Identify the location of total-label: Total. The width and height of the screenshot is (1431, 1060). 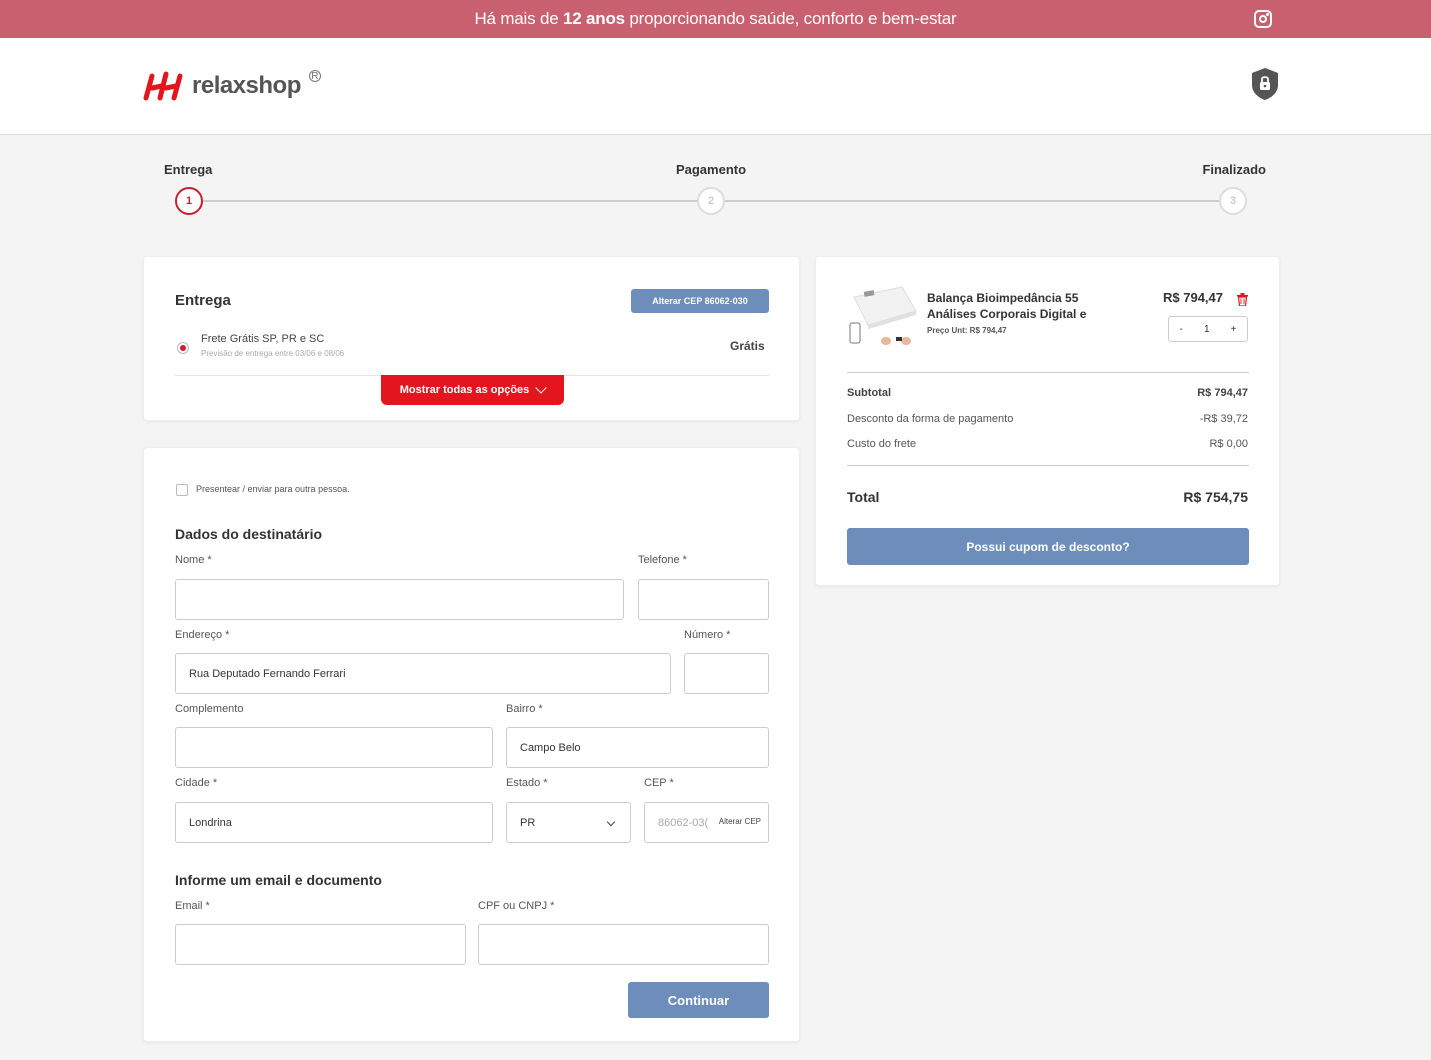
(863, 497).